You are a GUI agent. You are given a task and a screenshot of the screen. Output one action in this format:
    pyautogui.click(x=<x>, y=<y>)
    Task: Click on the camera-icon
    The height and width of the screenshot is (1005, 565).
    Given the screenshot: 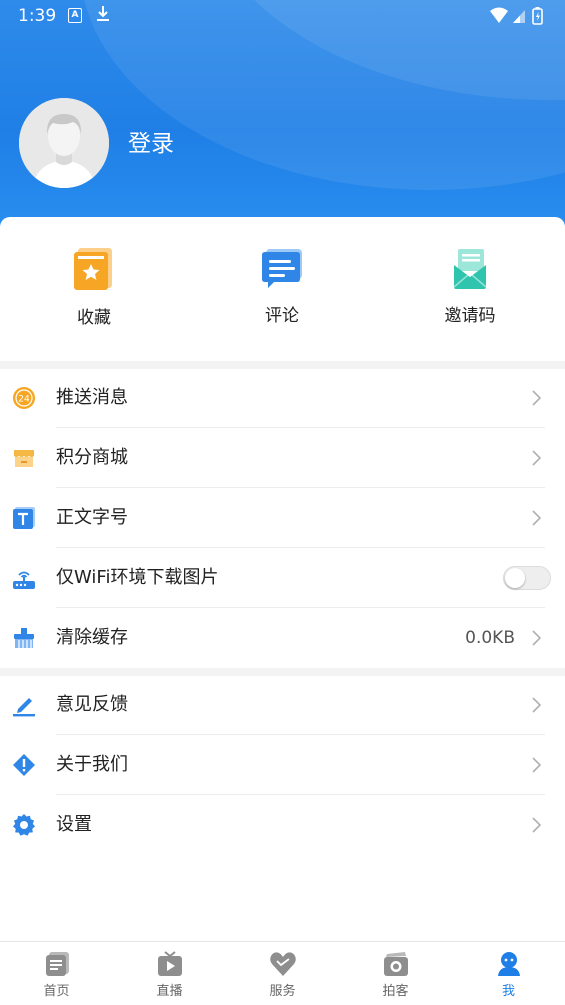 What is the action you would take?
    pyautogui.click(x=395, y=964)
    